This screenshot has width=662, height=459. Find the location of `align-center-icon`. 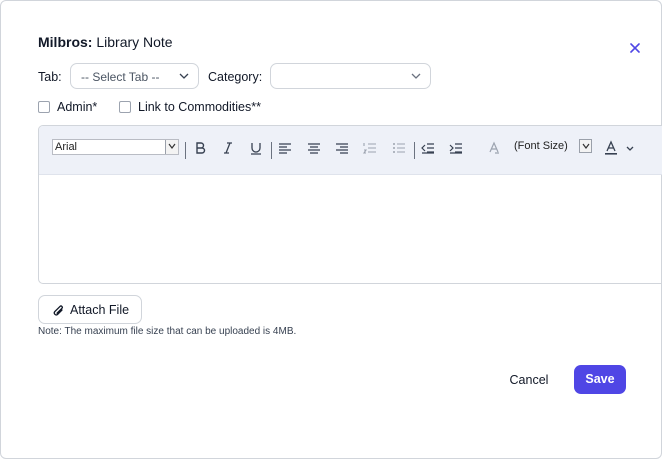

align-center-icon is located at coordinates (314, 148).